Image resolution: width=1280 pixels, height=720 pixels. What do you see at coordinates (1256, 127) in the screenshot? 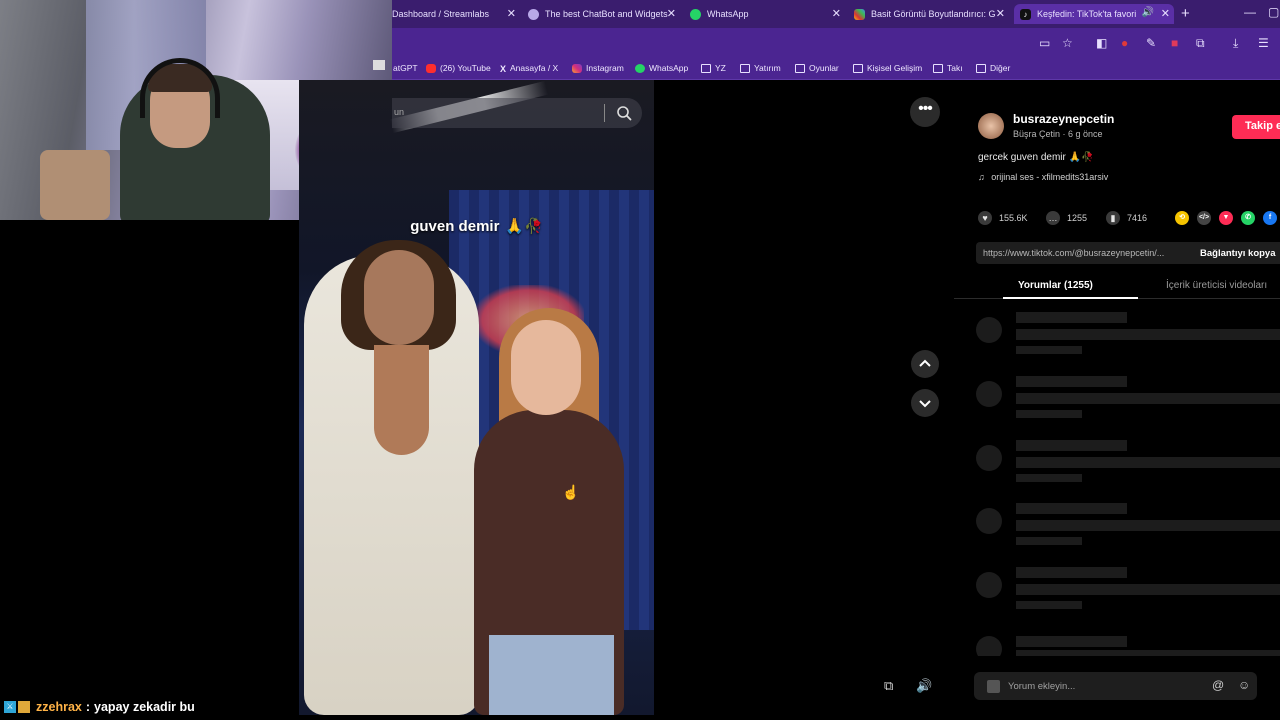
I see `follow-button: Takip e` at bounding box center [1256, 127].